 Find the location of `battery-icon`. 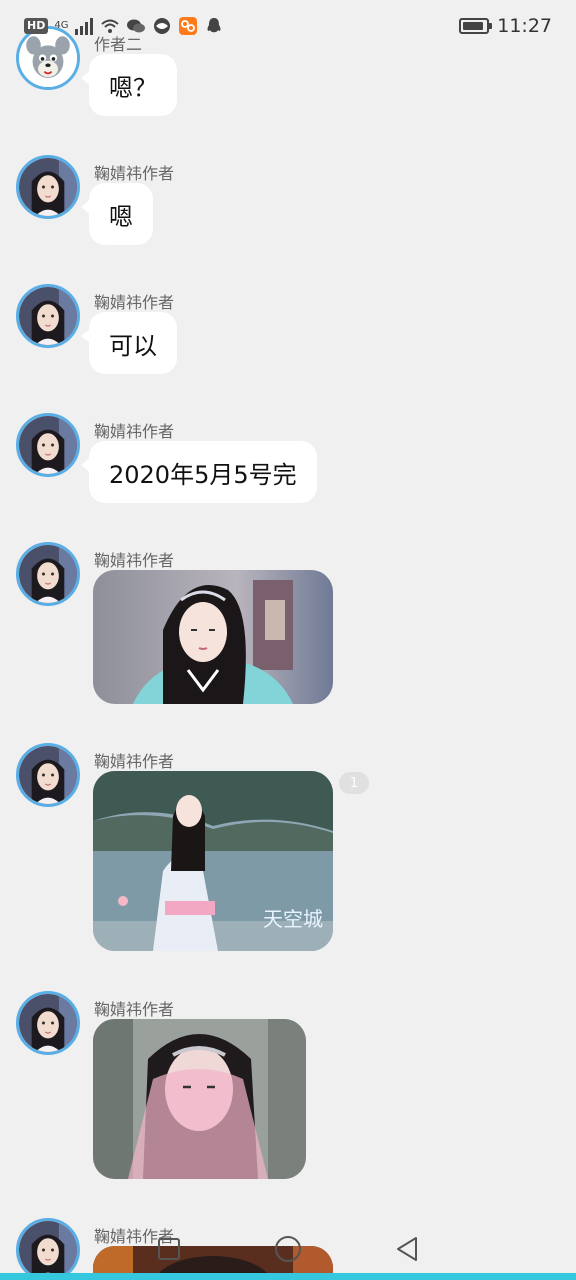

battery-icon is located at coordinates (476, 26).